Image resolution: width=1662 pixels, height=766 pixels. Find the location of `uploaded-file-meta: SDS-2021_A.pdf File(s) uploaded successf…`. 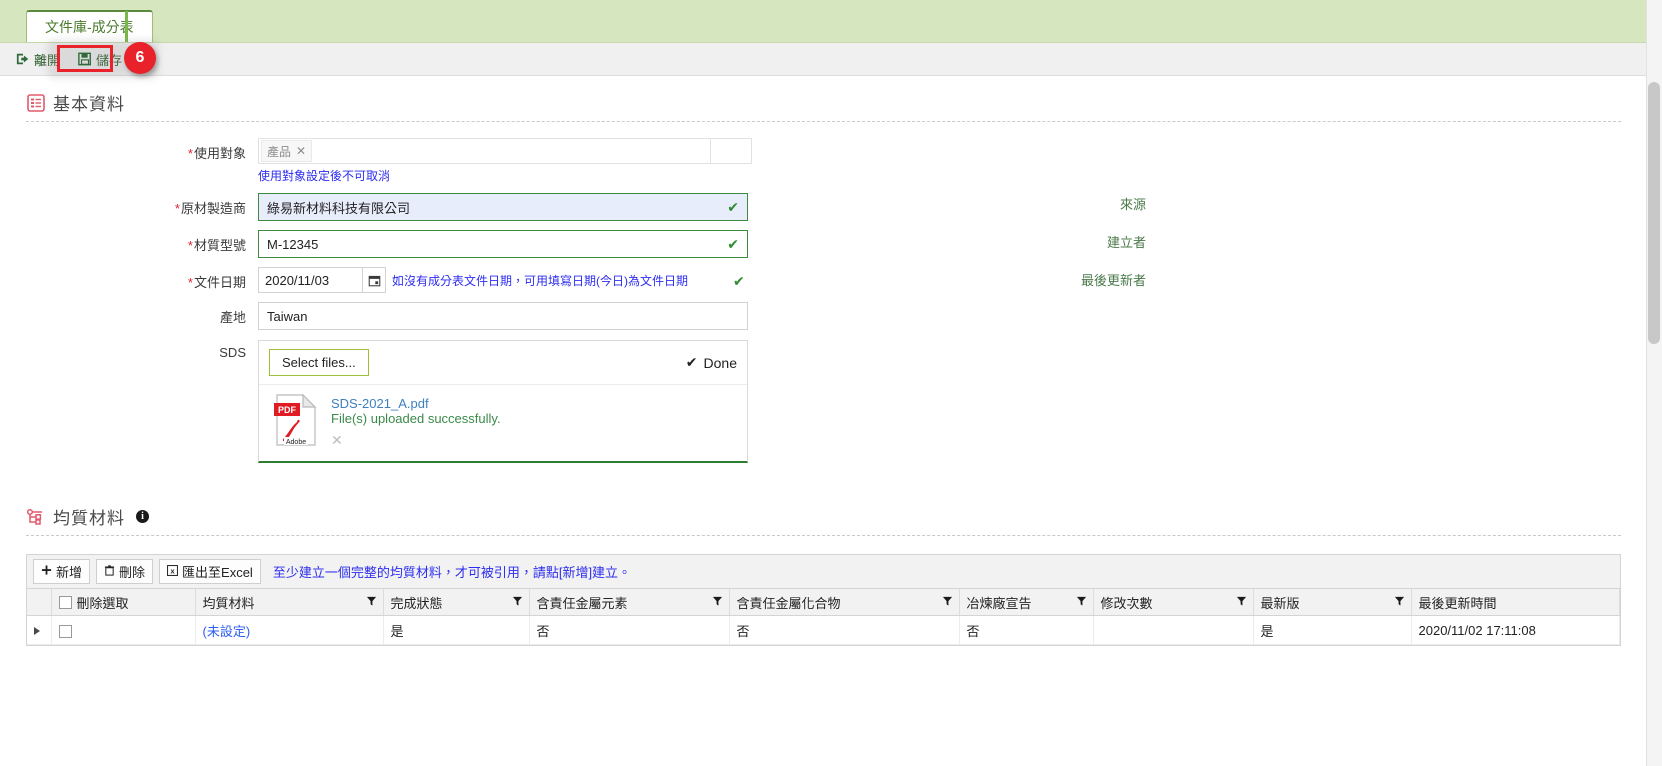

uploaded-file-meta: SDS-2021_A.pdf File(s) uploaded successf… is located at coordinates (416, 421).